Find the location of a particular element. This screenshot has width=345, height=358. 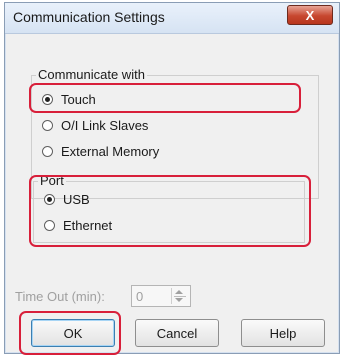

radio-external-memory: External Memory is located at coordinates (100, 151).